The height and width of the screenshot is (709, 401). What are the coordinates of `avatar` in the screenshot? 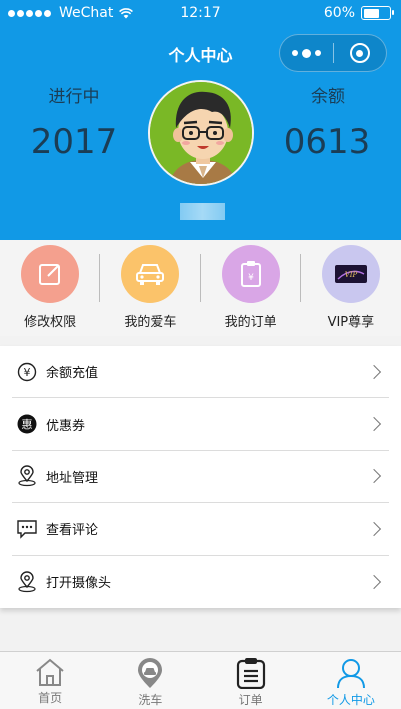 It's located at (201, 133).